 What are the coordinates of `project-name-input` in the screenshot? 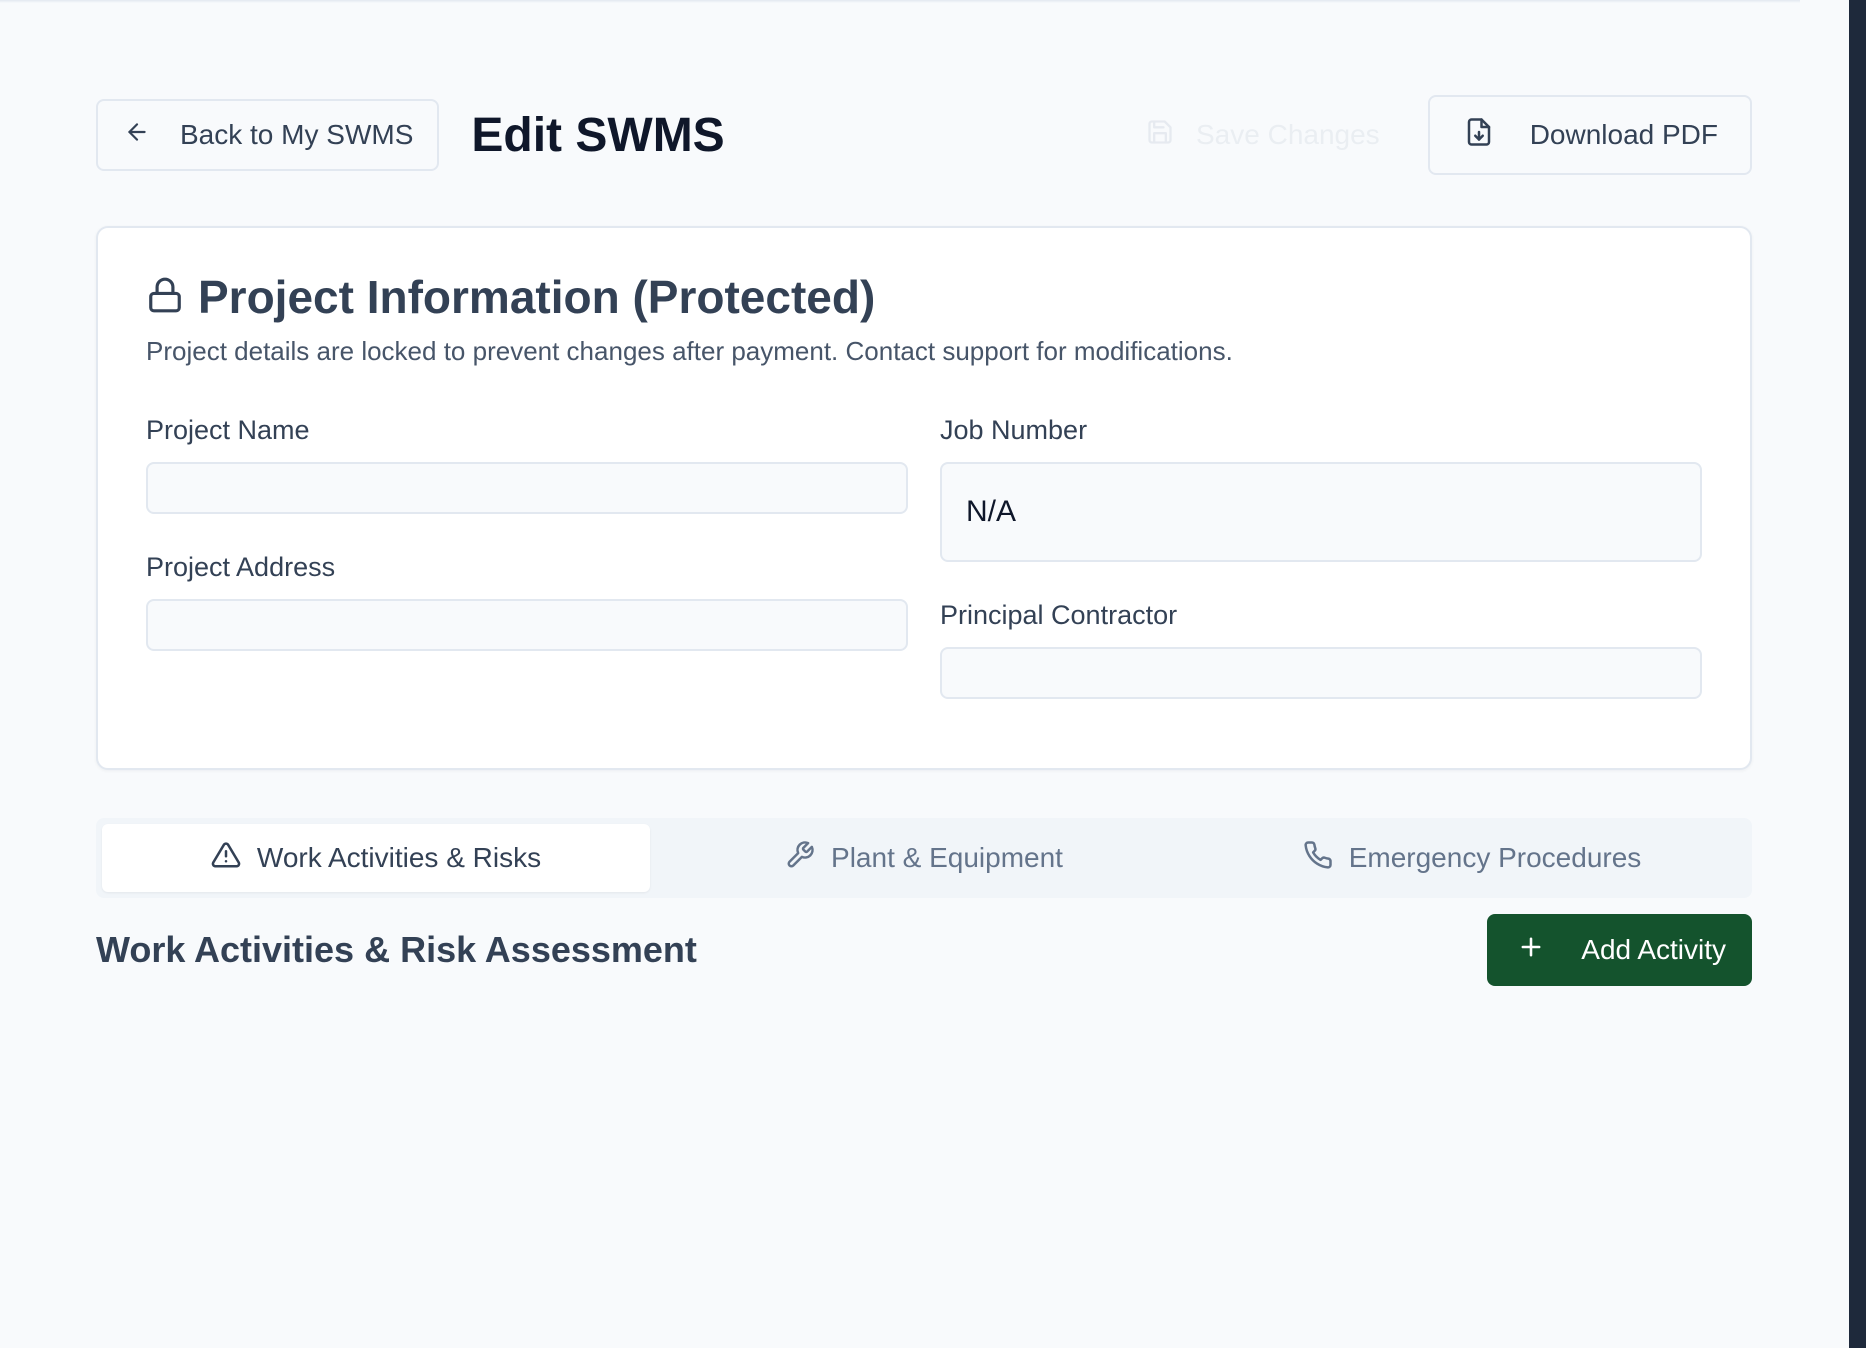 It's located at (527, 488).